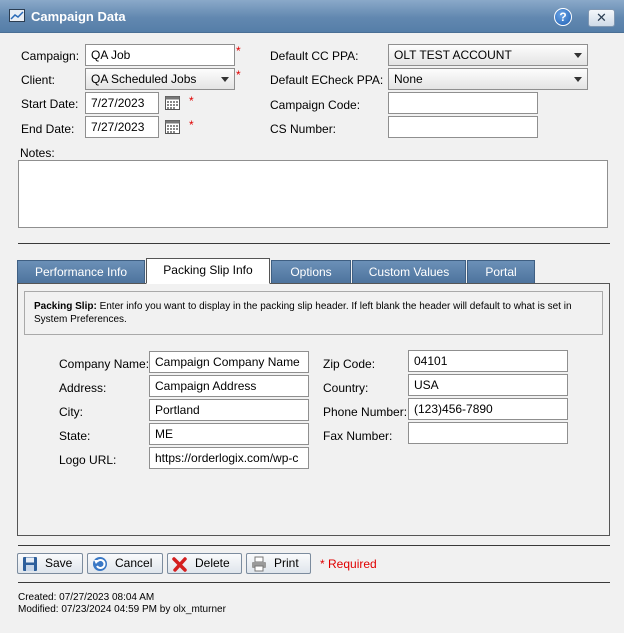 The width and height of the screenshot is (624, 633). Describe the element at coordinates (229, 434) in the screenshot. I see `state-input: ME` at that location.